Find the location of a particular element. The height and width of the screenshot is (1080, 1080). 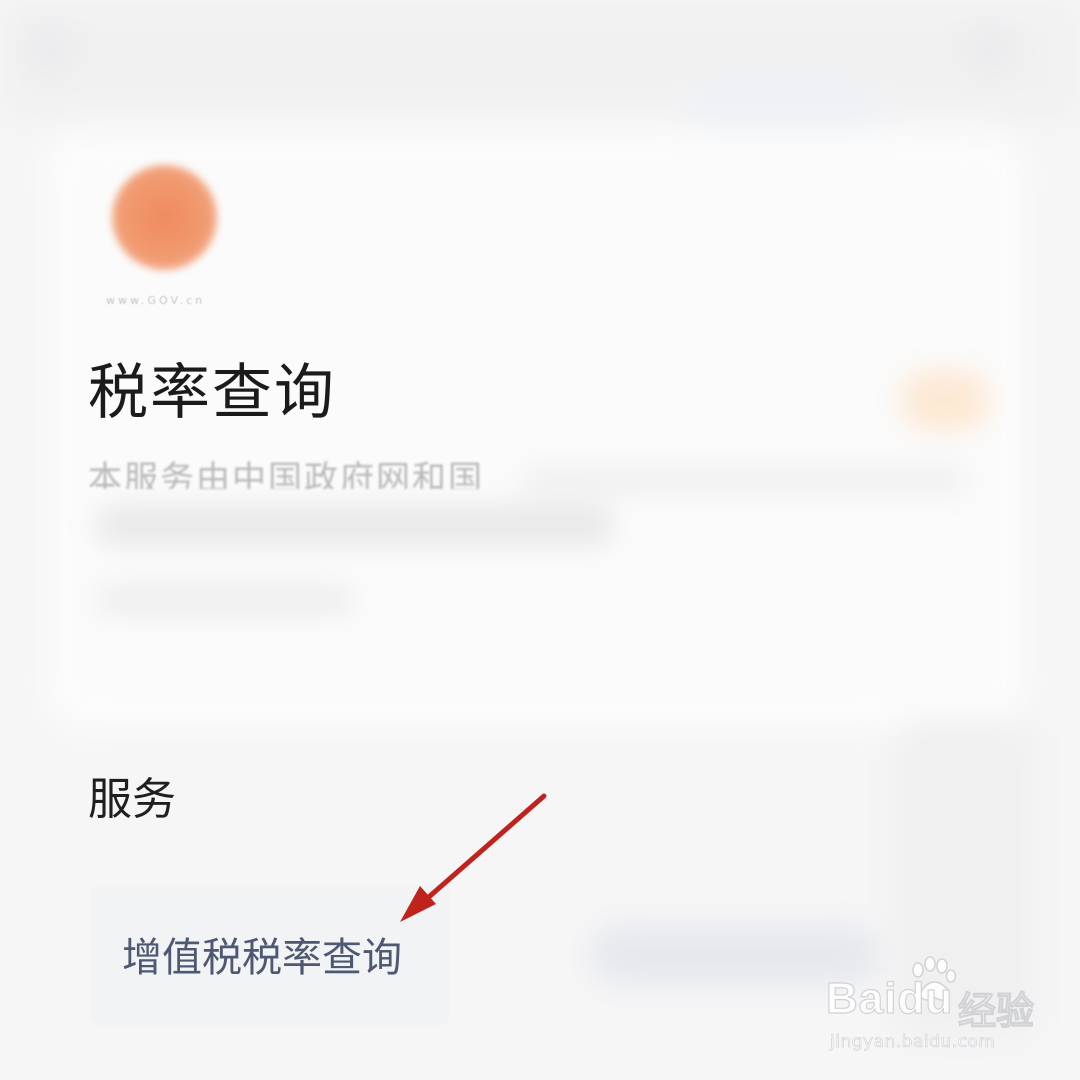

page-title: 税率查询 is located at coordinates (212, 393).